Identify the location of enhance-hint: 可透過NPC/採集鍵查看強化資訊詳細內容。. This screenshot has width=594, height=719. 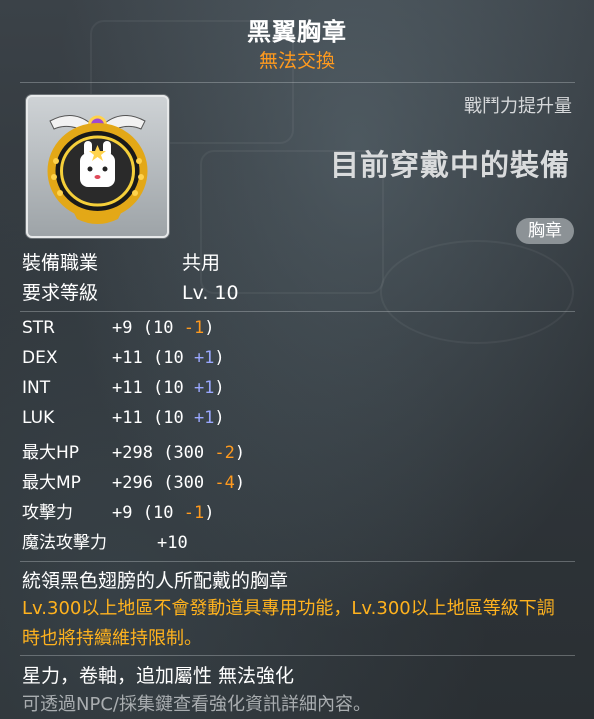
(196, 704).